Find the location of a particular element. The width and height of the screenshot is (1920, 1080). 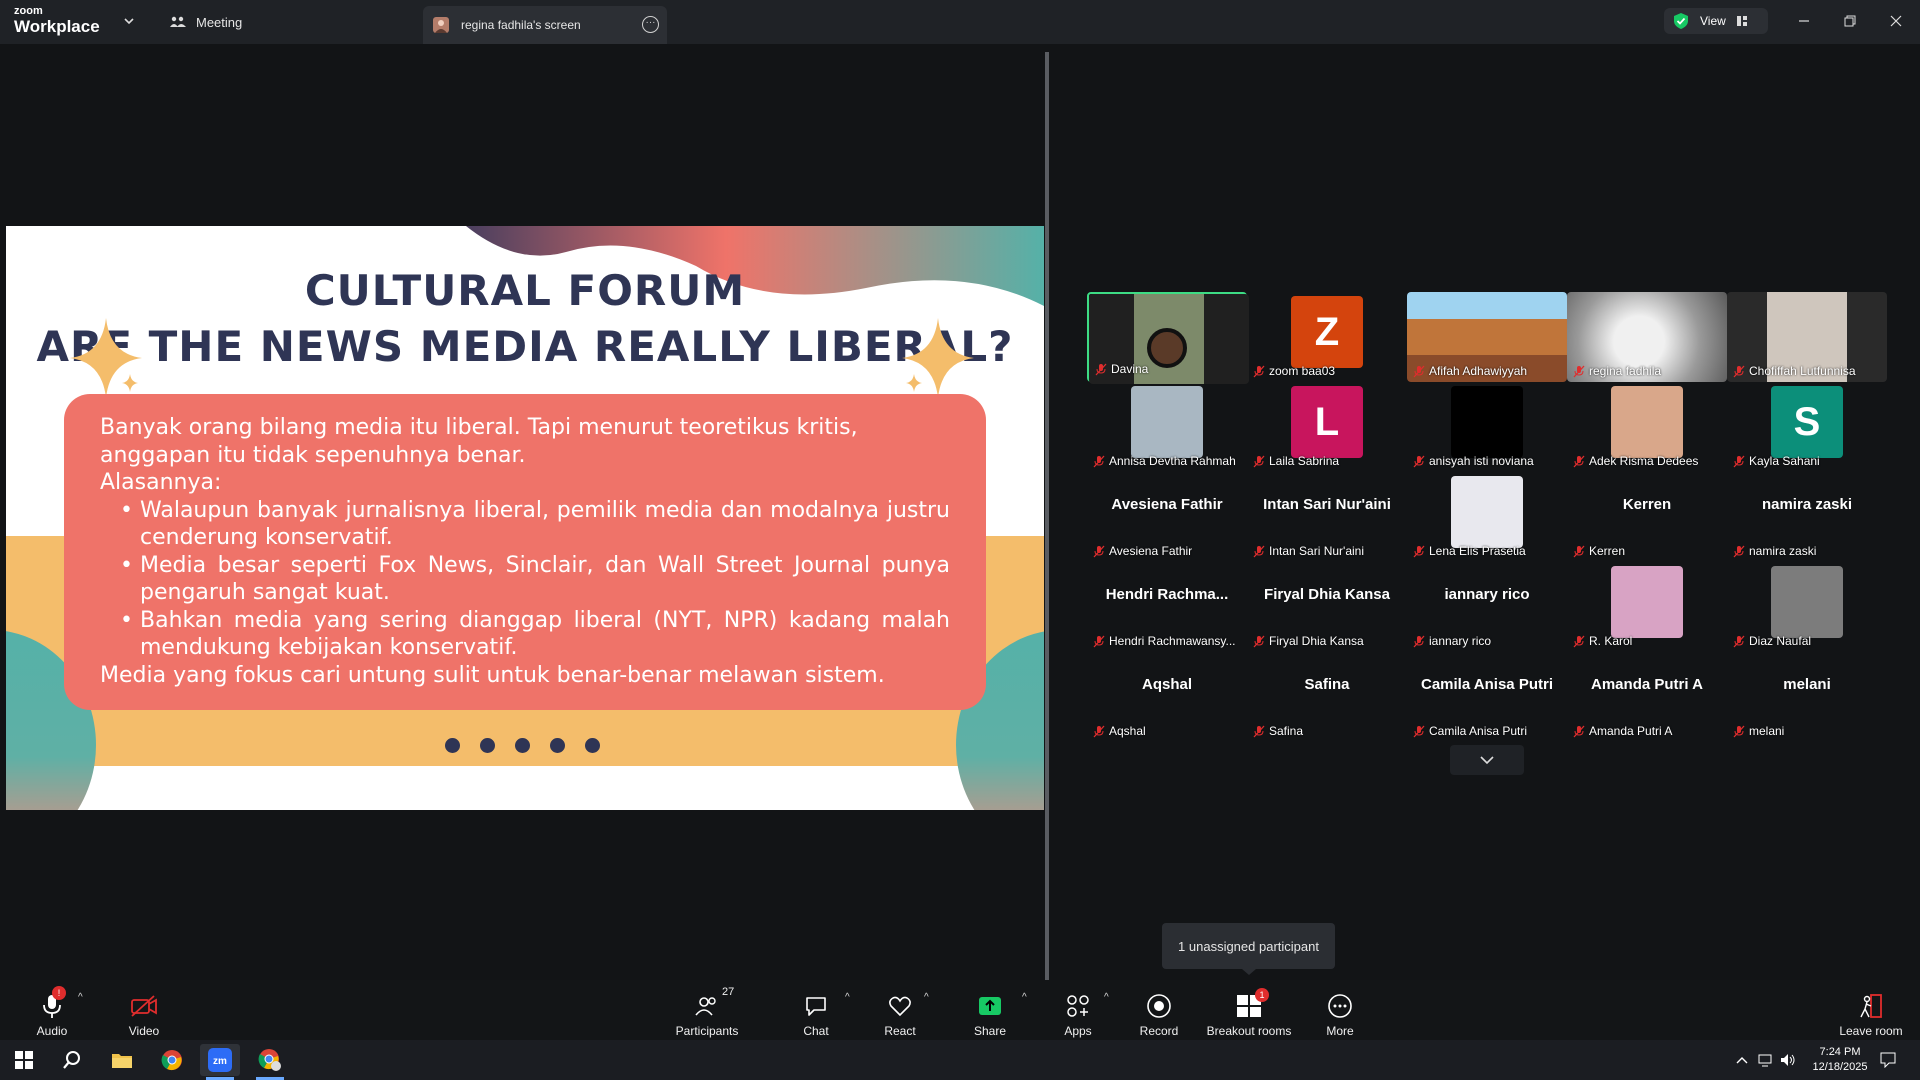

participant-tile: Annisa Devtha Rahmah is located at coordinates (1167, 427).